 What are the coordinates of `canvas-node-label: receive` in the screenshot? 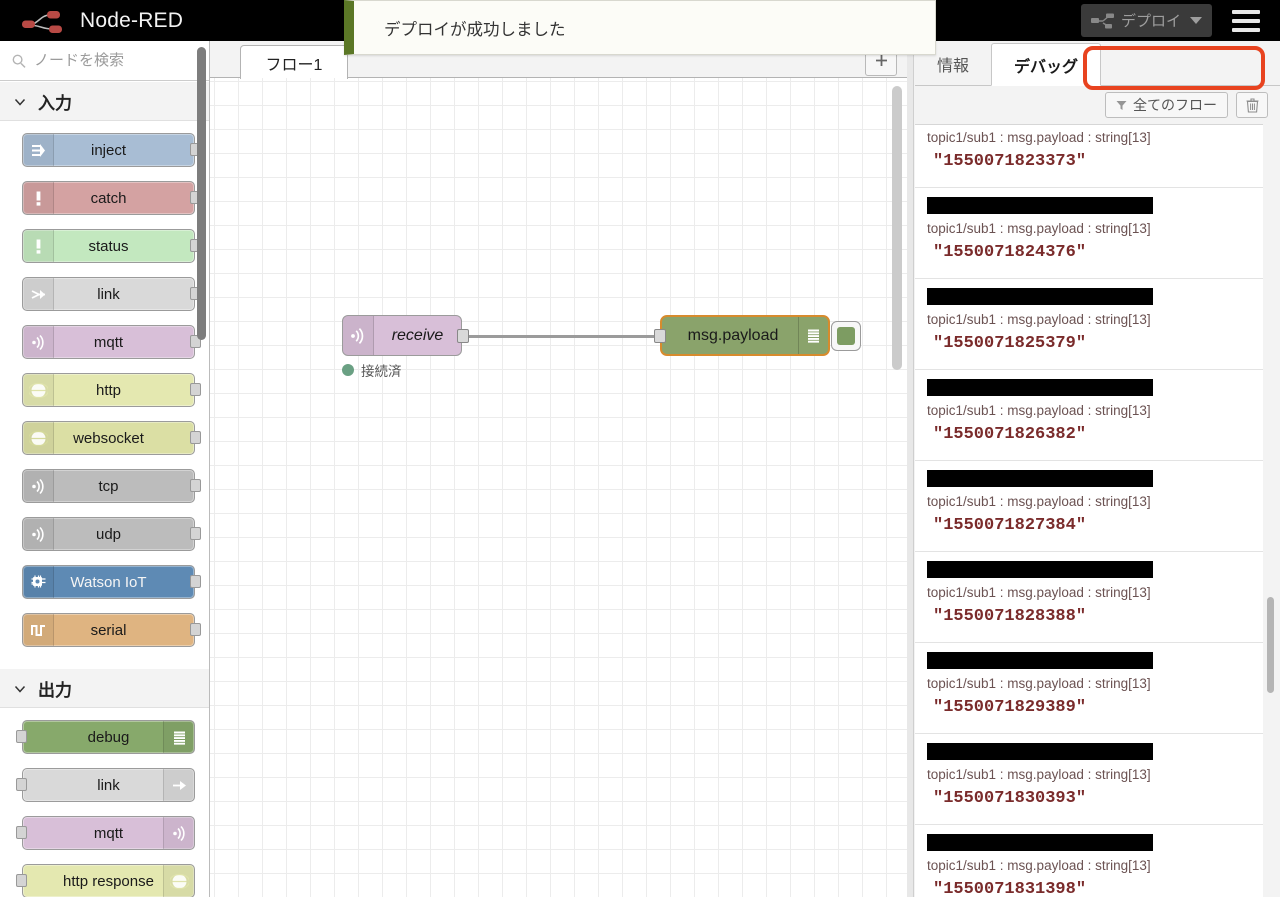 It's located at (417, 335).